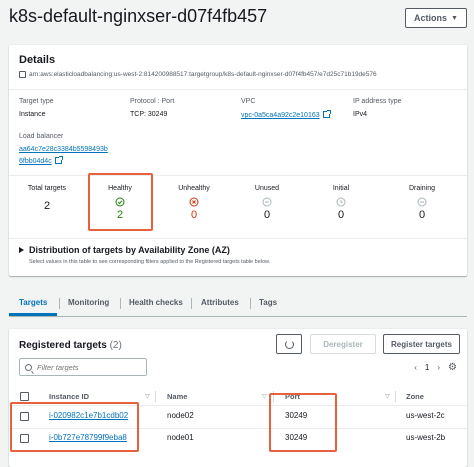 The image size is (474, 467). What do you see at coordinates (415, 396) in the screenshot?
I see `column-zone: Zone` at bounding box center [415, 396].